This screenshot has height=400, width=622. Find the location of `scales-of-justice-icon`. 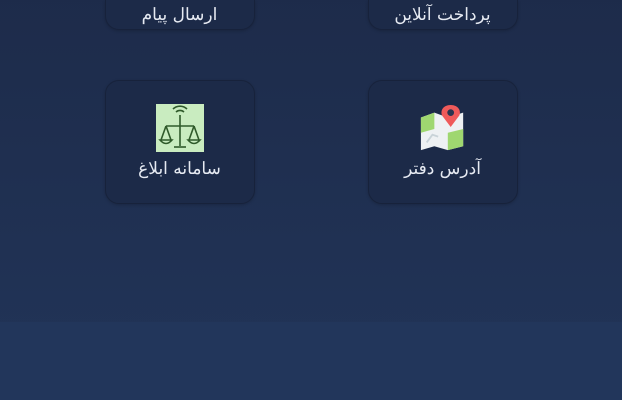

scales-of-justice-icon is located at coordinates (180, 128).